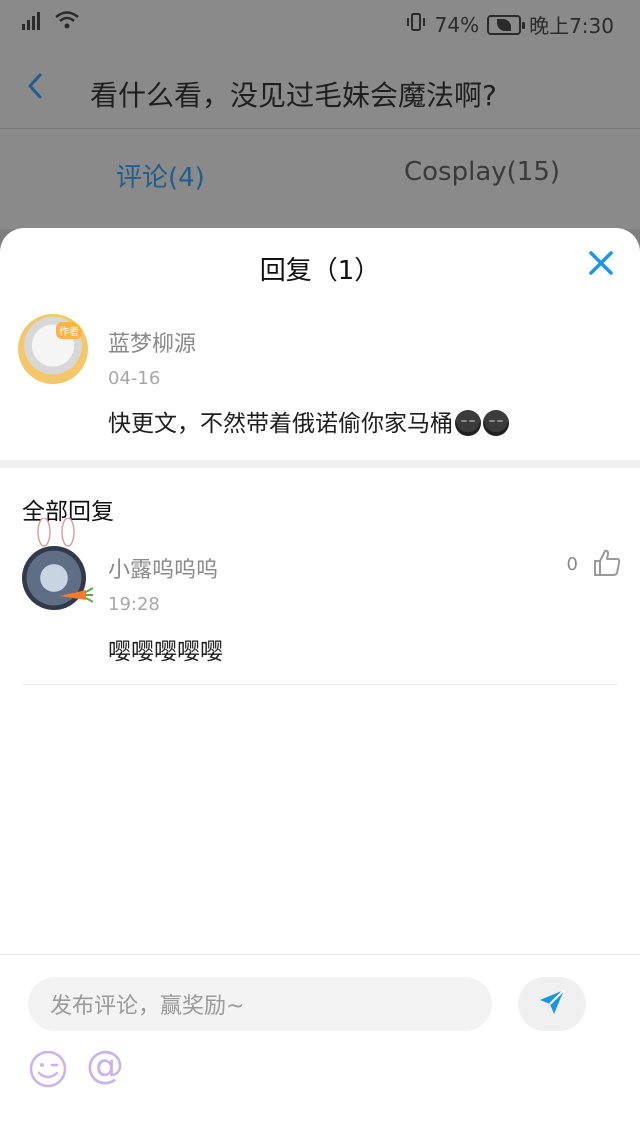  What do you see at coordinates (416, 24) in the screenshot?
I see `vibrate-icon` at bounding box center [416, 24].